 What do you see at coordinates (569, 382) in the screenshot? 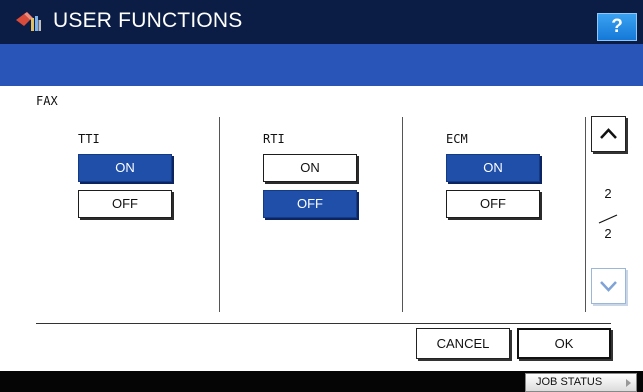
I see `job-status-label: JOB STATUS` at bounding box center [569, 382].